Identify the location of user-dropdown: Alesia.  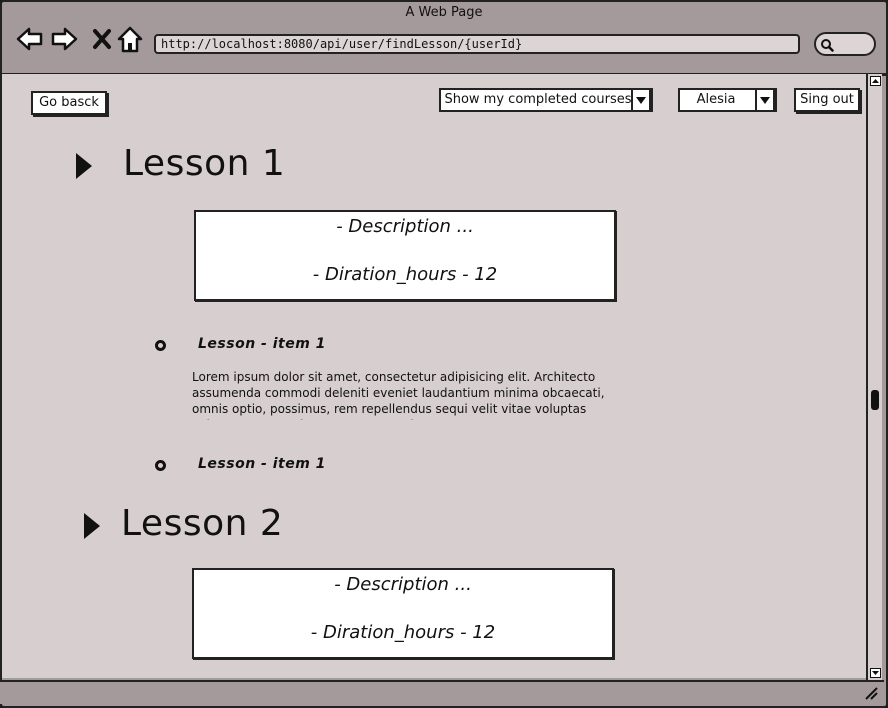
(727, 100).